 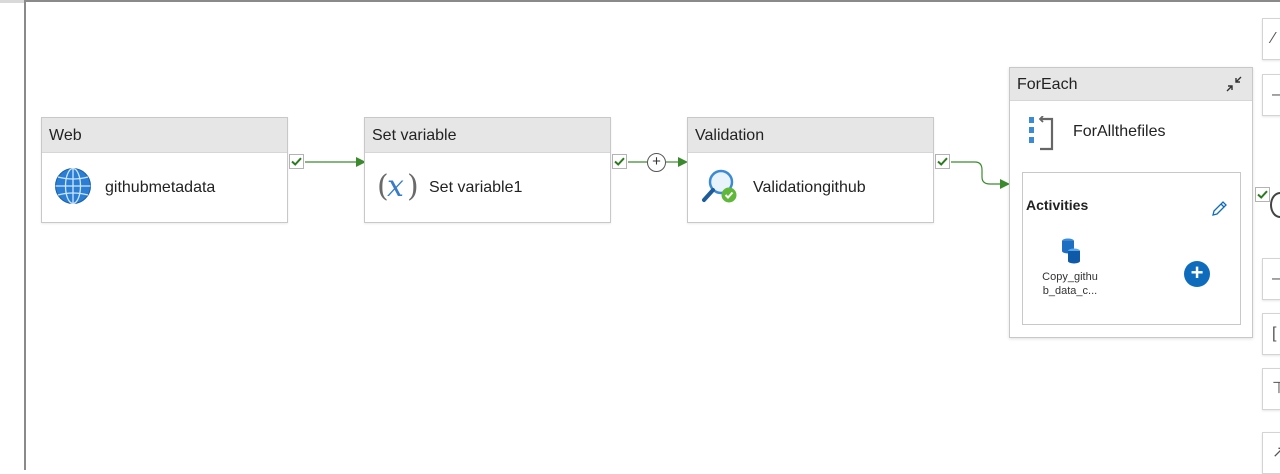 What do you see at coordinates (810, 170) in the screenshot?
I see `validation-activity-node: Validation Validationgithub` at bounding box center [810, 170].